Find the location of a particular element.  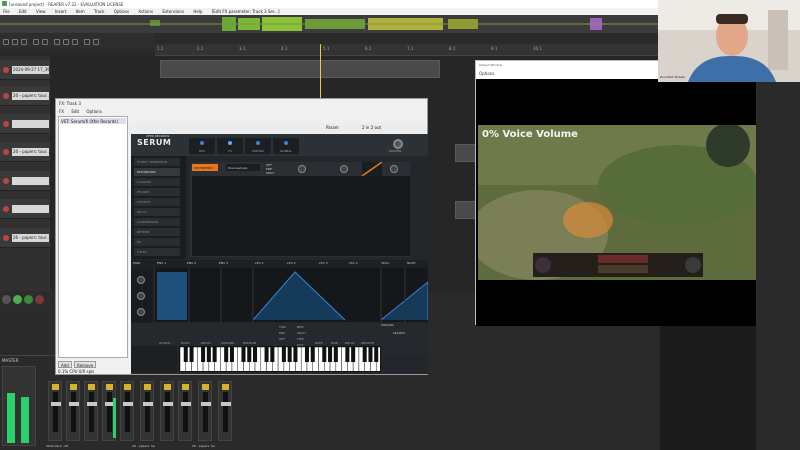

param-button: Param is located at coordinates (332, 127).